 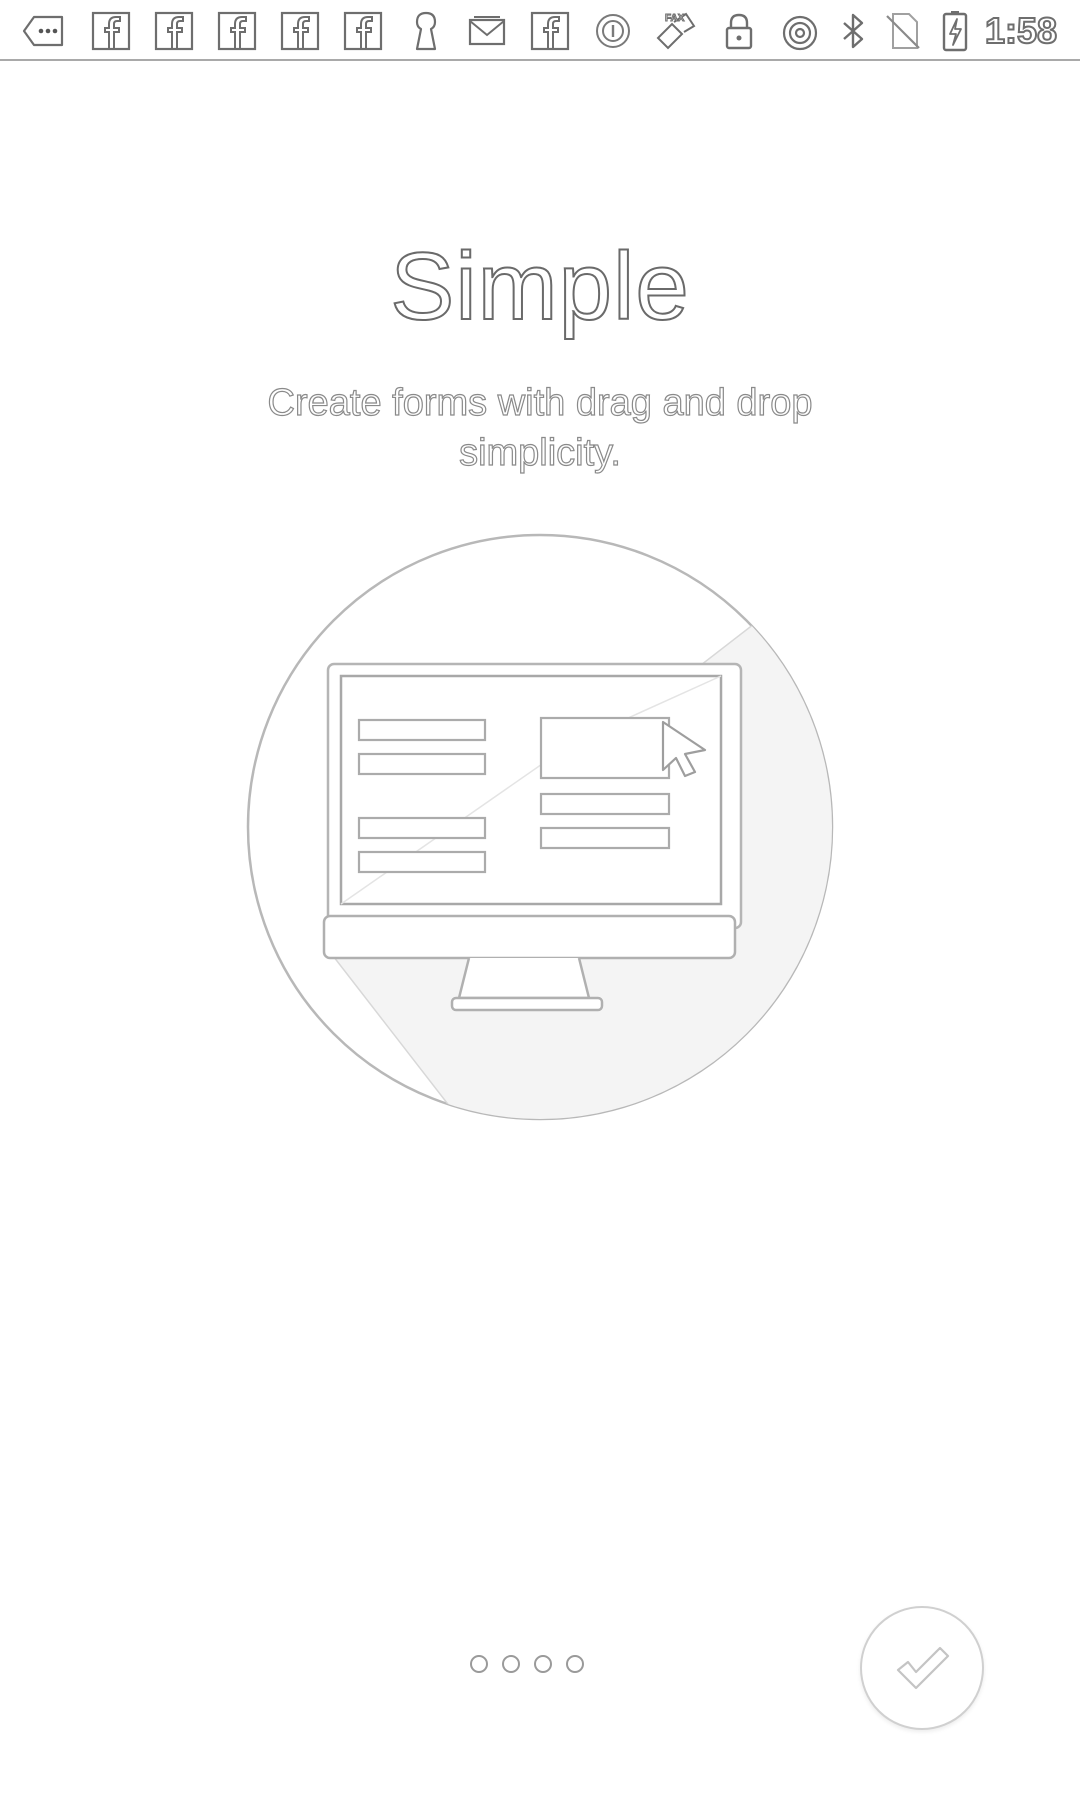 I want to click on svg-text: FAX, so click(x=675, y=18).